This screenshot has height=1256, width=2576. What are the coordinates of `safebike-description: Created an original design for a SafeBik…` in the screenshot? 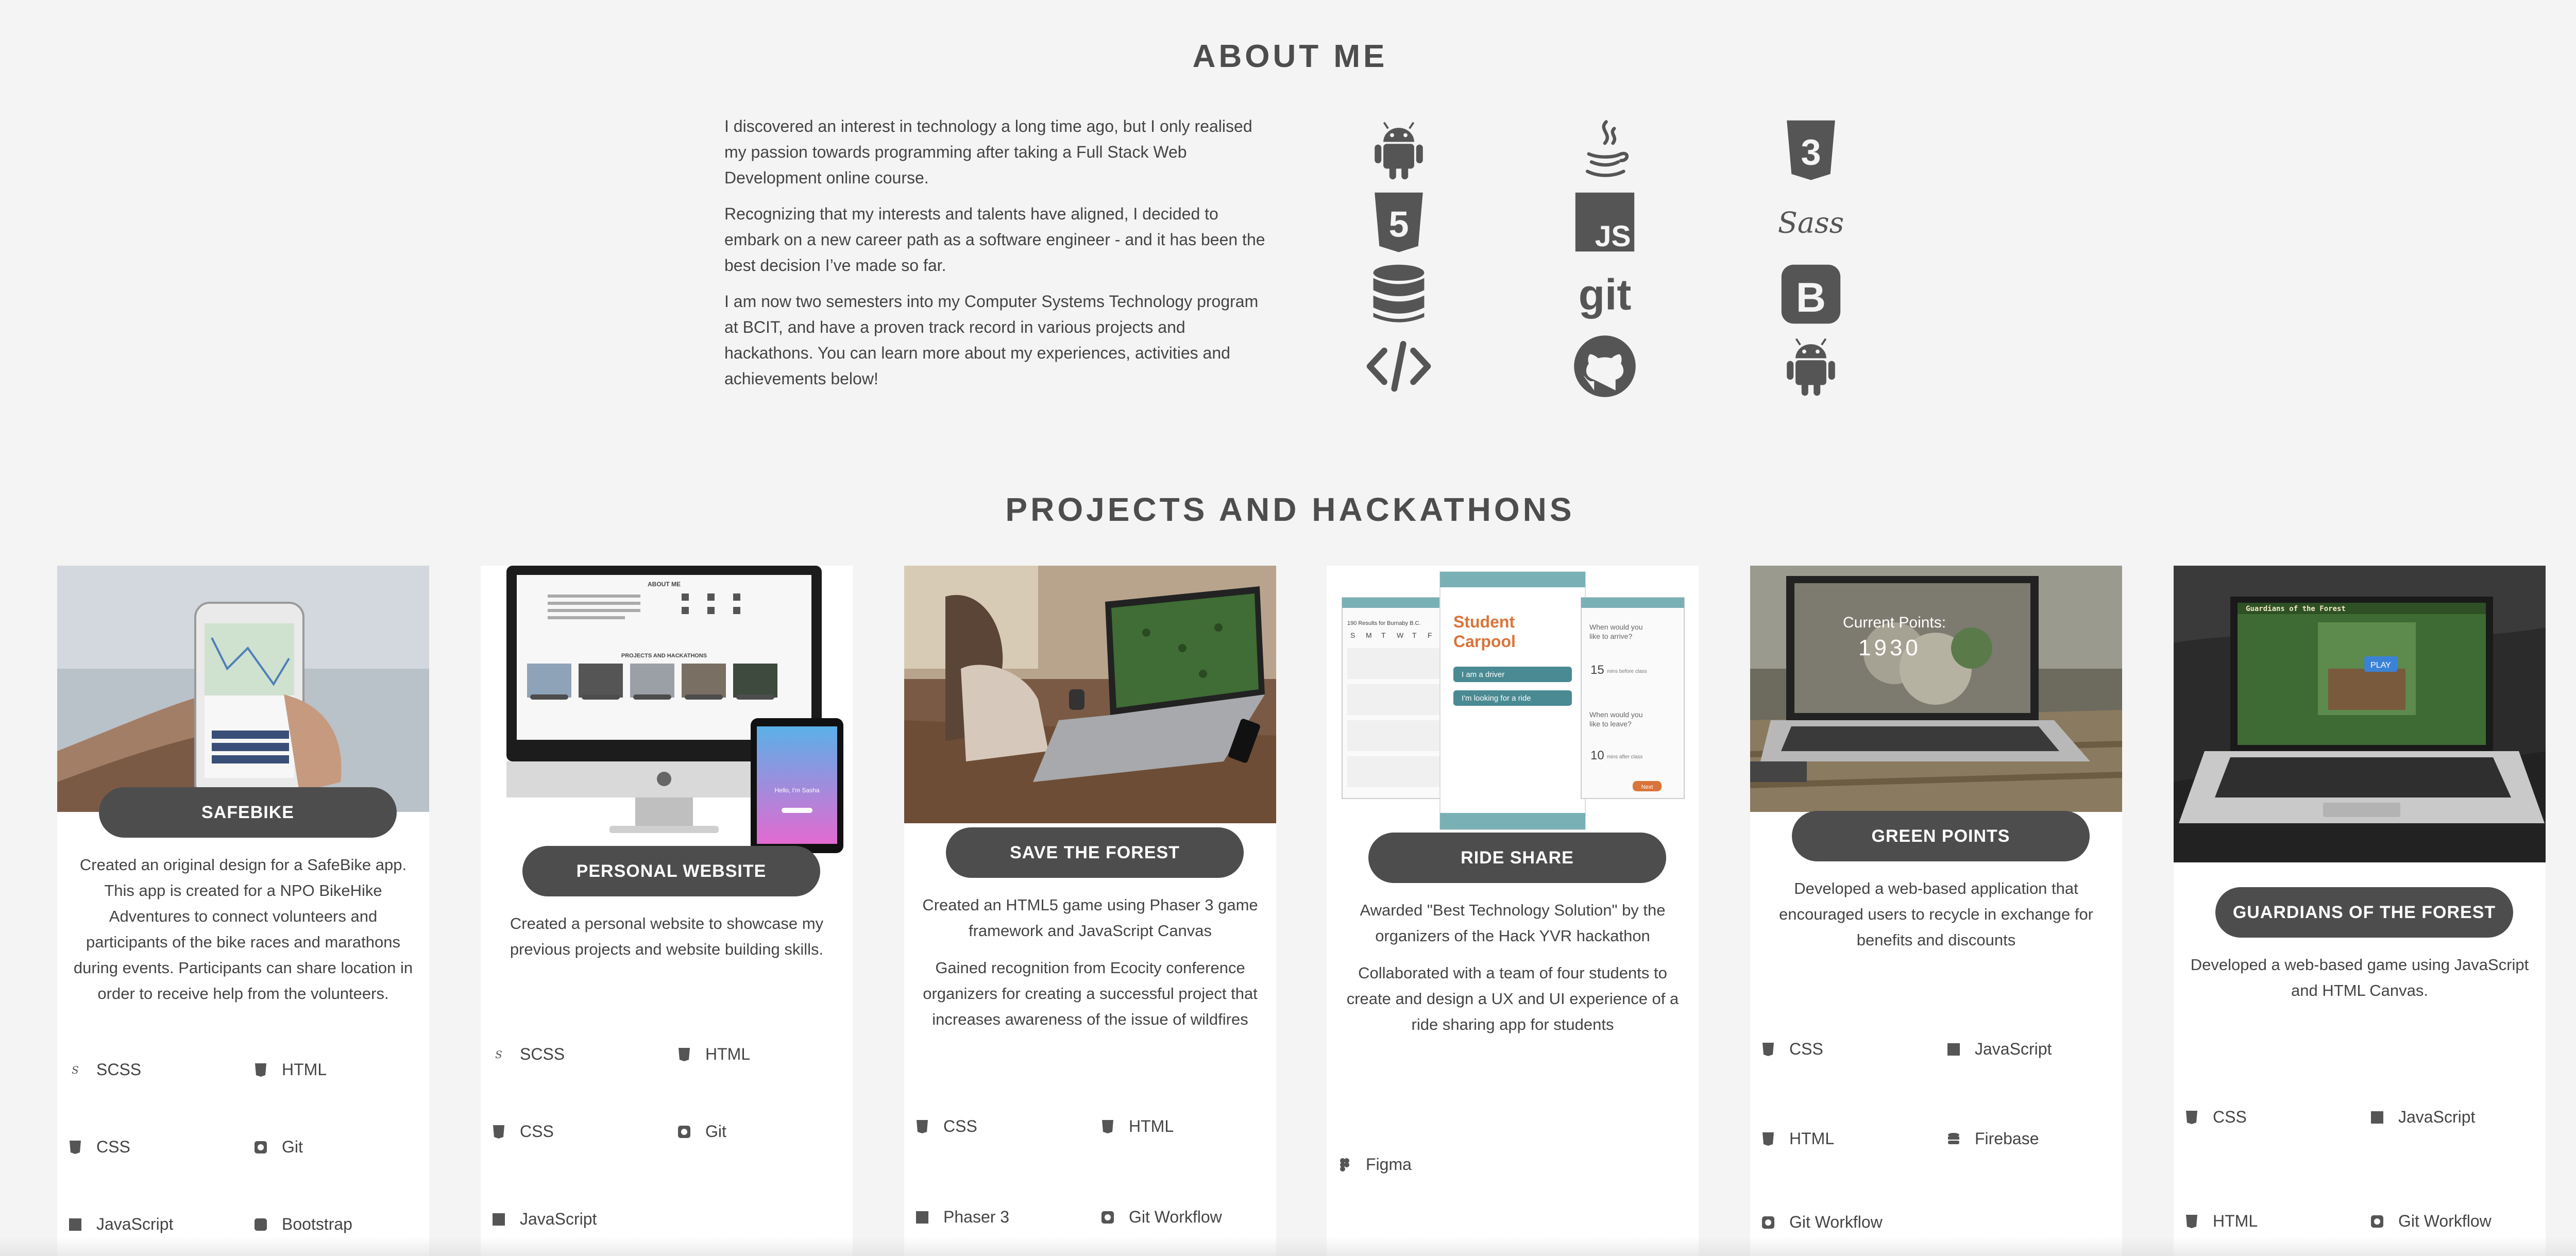 It's located at (243, 935).